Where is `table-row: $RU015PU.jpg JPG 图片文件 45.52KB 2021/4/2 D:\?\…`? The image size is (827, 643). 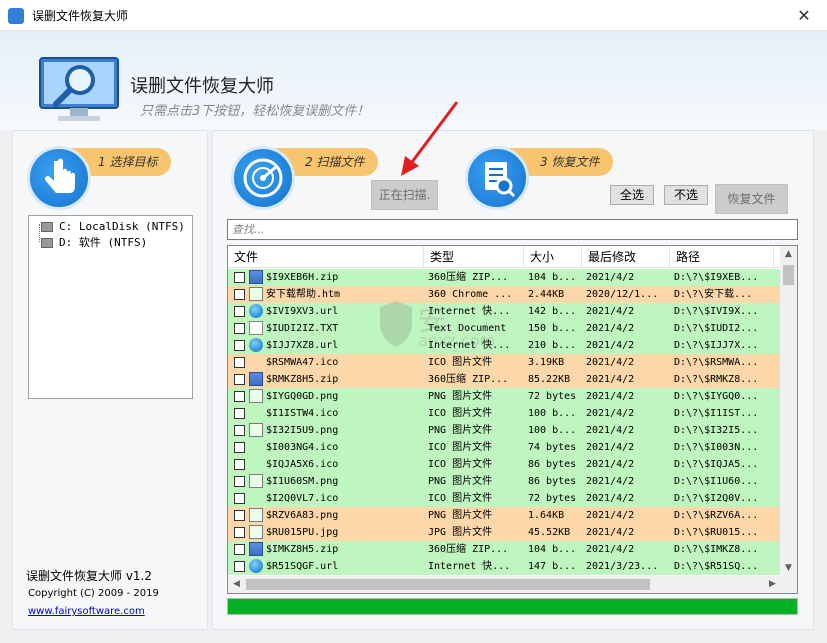 table-row: $RU015PU.jpg JPG 图片文件 45.52KB 2021/4/2 D:\?\… is located at coordinates (504, 532).